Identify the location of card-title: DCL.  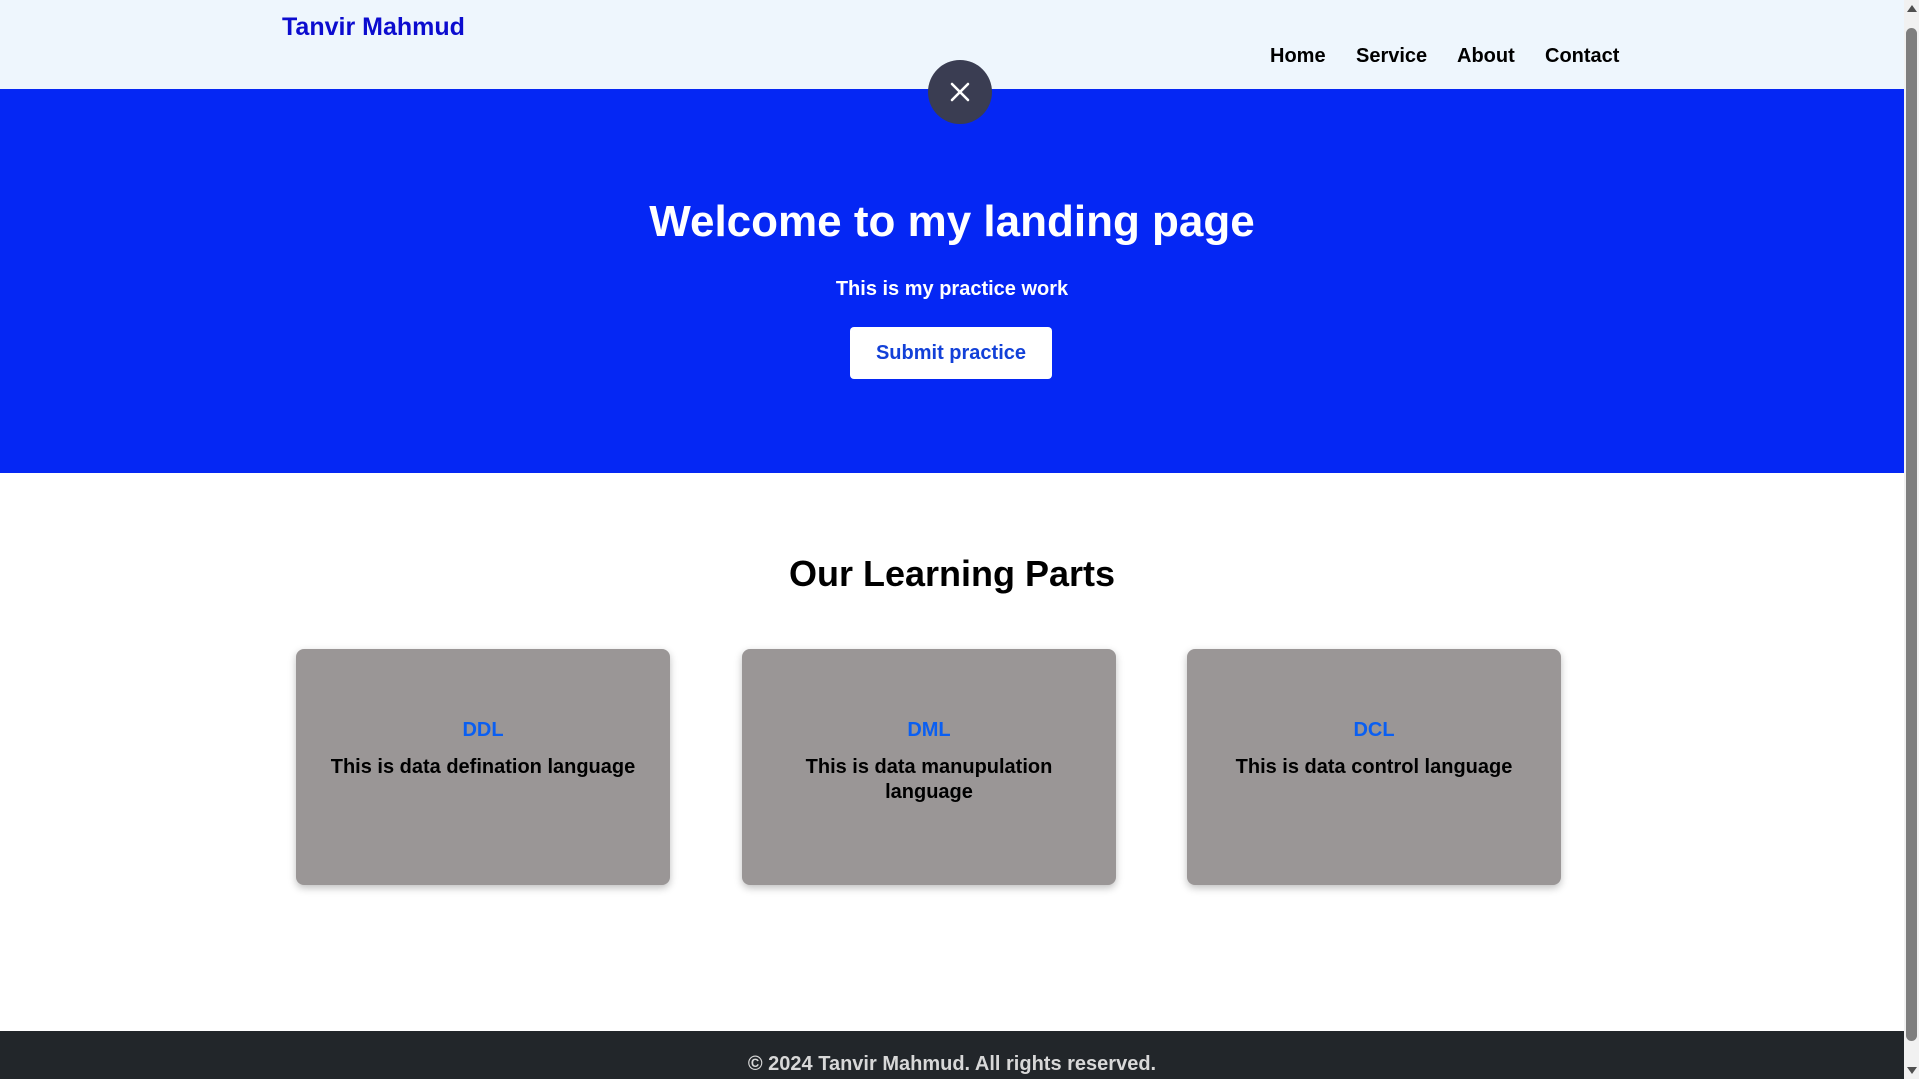
(1374, 730).